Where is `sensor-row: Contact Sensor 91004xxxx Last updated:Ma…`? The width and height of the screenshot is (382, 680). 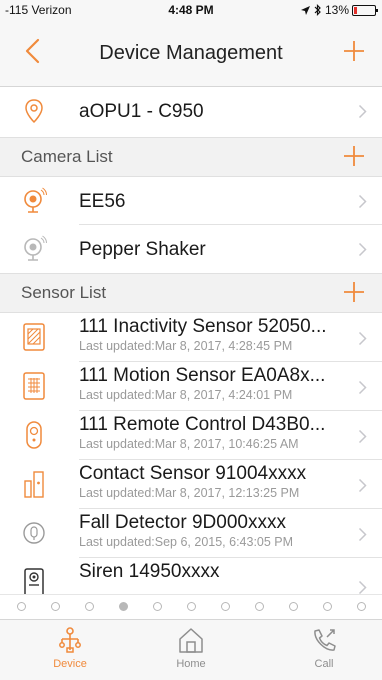
sensor-row: Contact Sensor 91004xxxx Last updated:Ma… is located at coordinates (191, 484).